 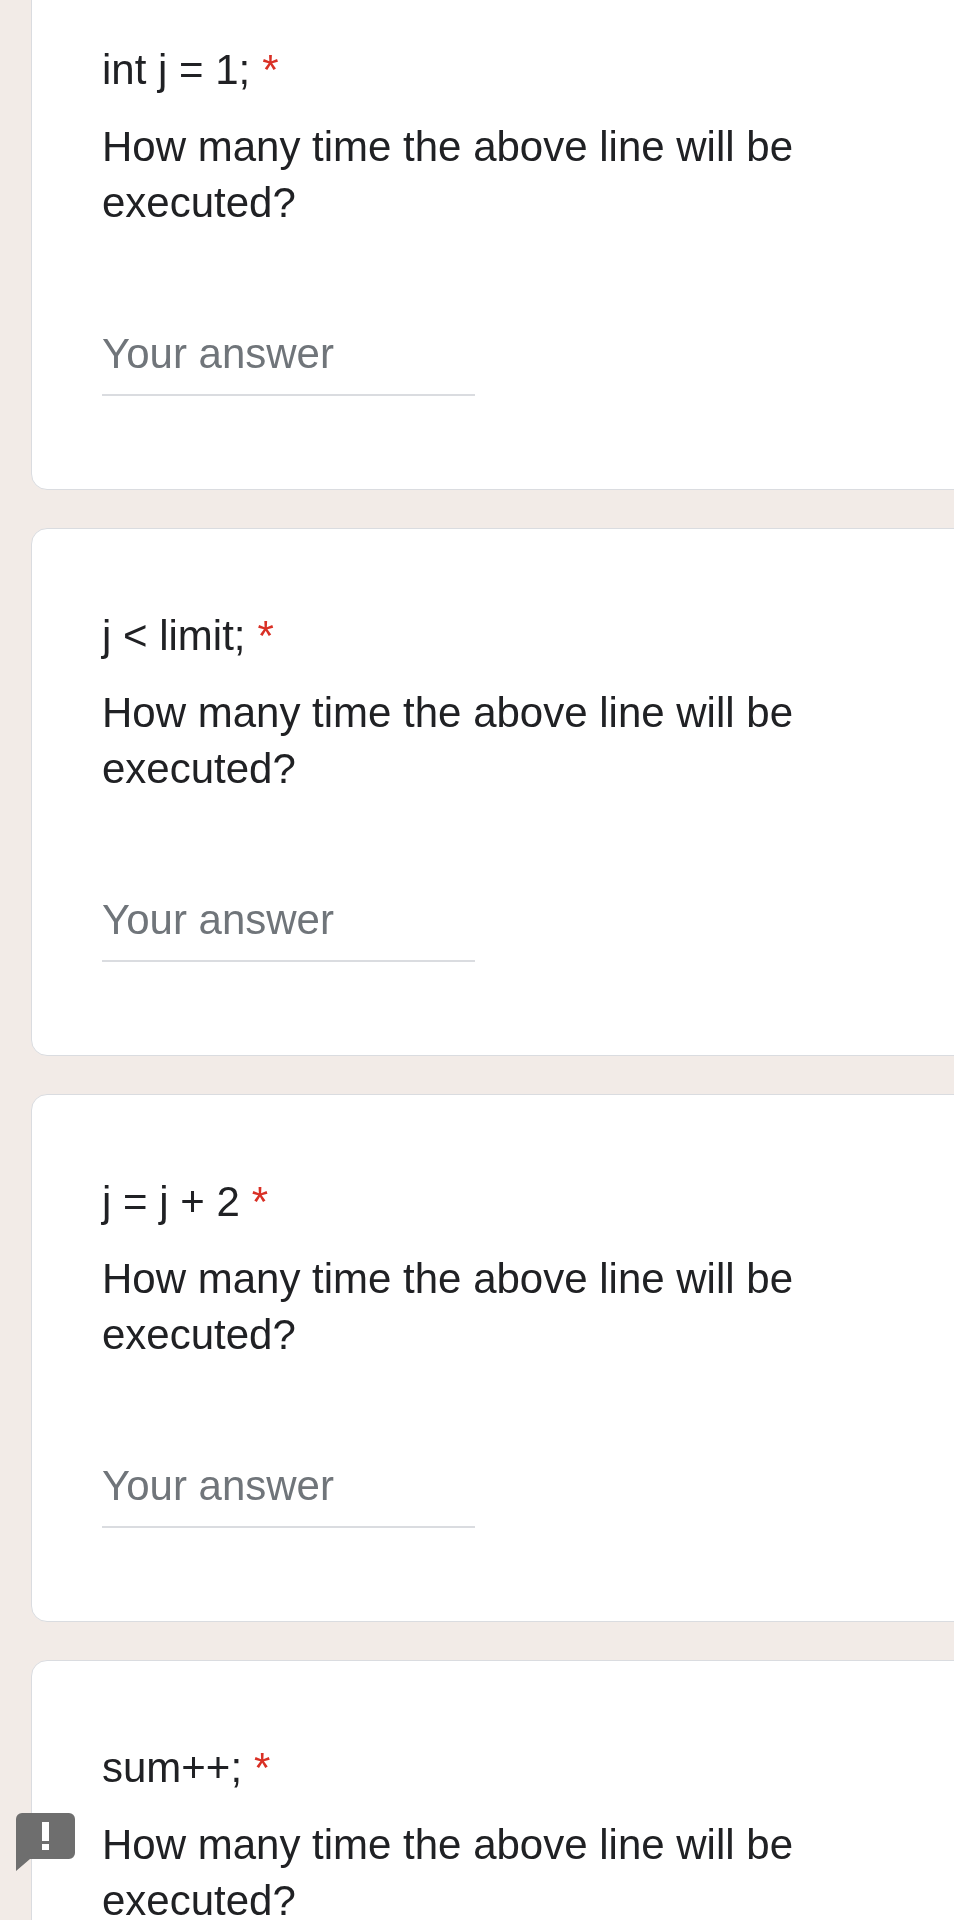 I want to click on question-title: sum++;, so click(x=172, y=1768).